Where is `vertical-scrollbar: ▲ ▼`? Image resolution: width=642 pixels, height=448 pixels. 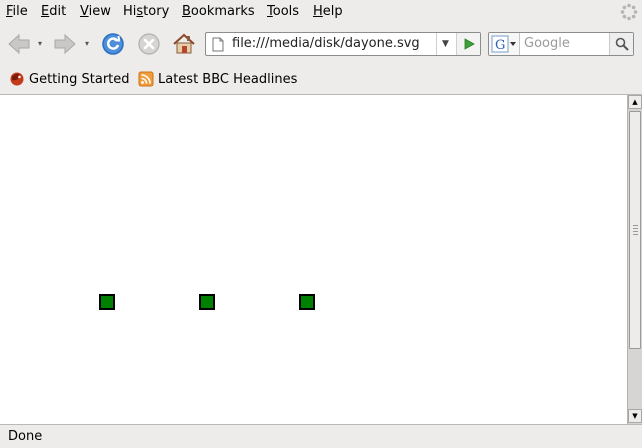 vertical-scrollbar: ▲ ▼ is located at coordinates (634, 259).